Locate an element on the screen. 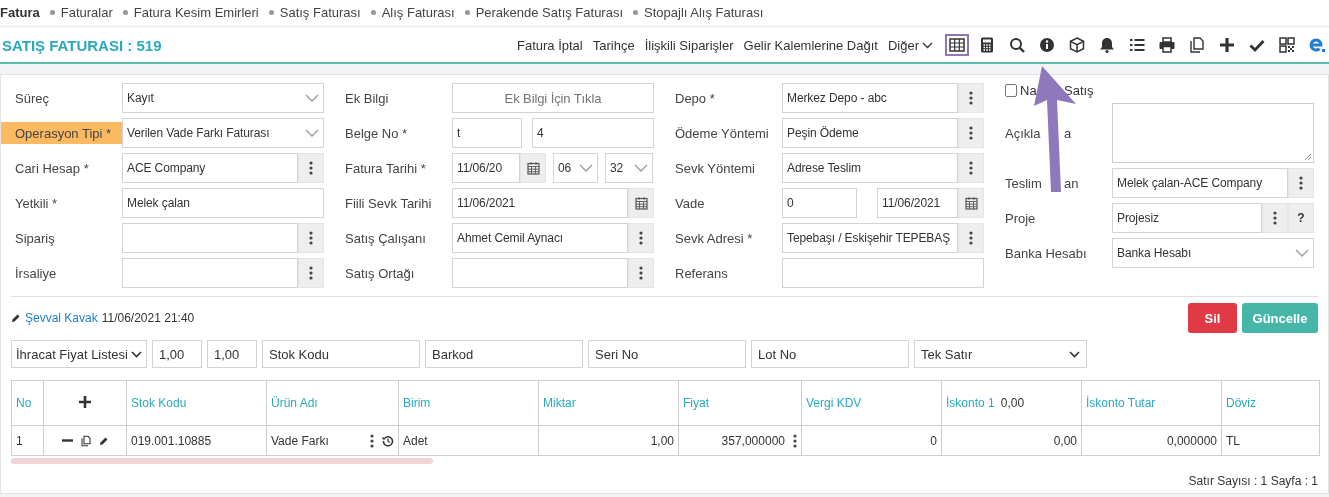  text-field: Stok Kodu is located at coordinates (341, 354).